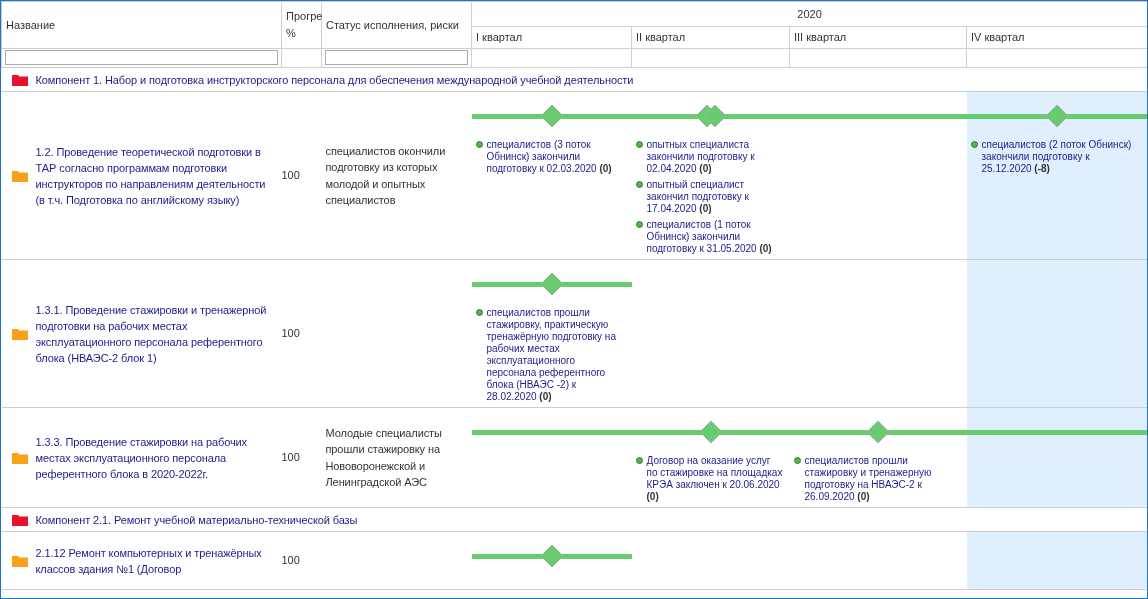 The height and width of the screenshot is (599, 1148). I want to click on quarter-header: I квартал, so click(499, 37).